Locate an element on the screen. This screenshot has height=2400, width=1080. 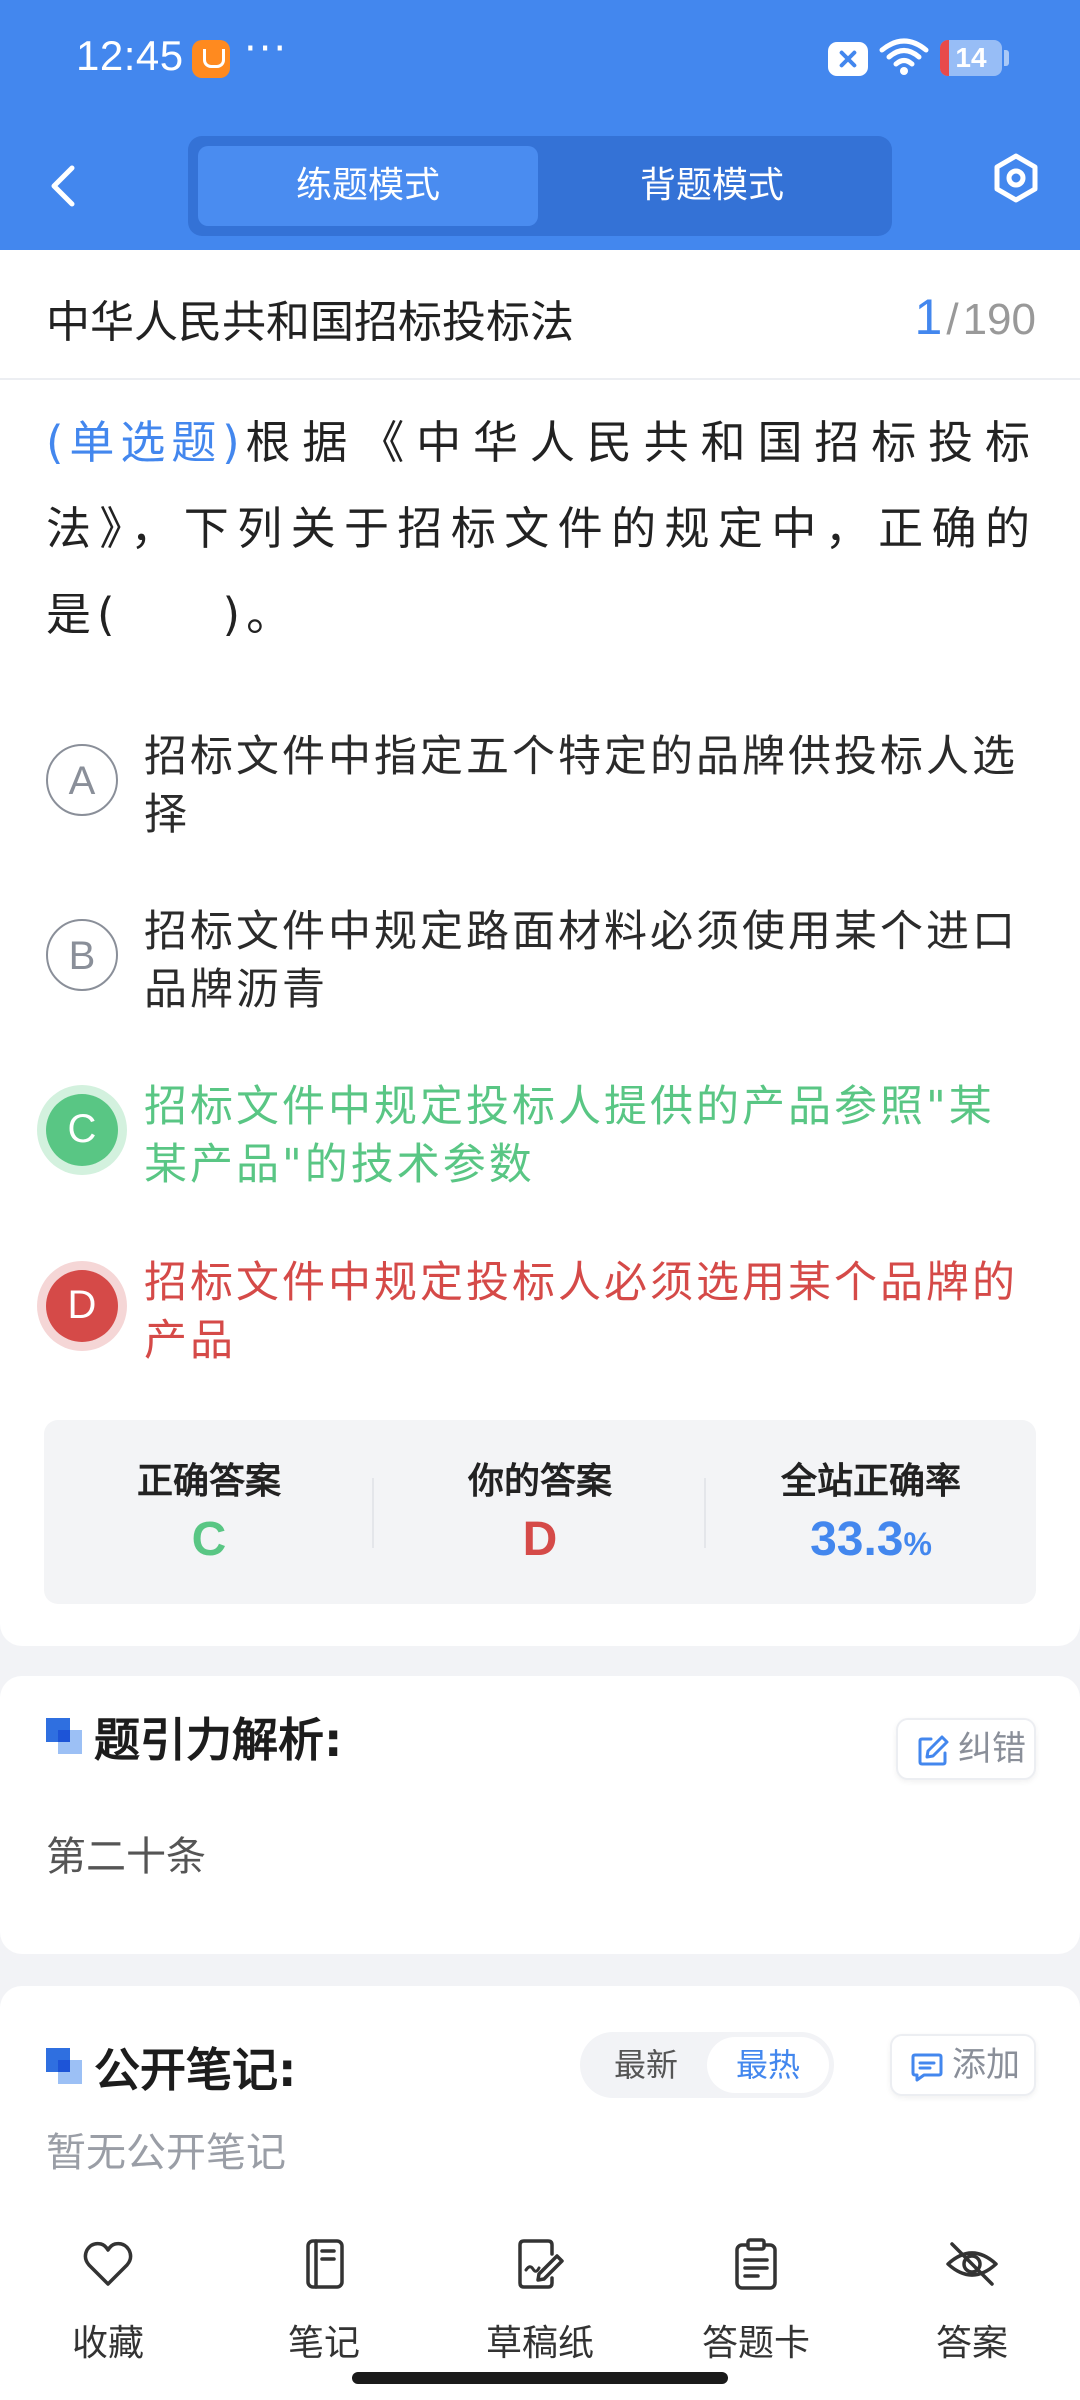
analysis-card: 题引力解析: 纠错 第二十条 is located at coordinates (540, 1815).